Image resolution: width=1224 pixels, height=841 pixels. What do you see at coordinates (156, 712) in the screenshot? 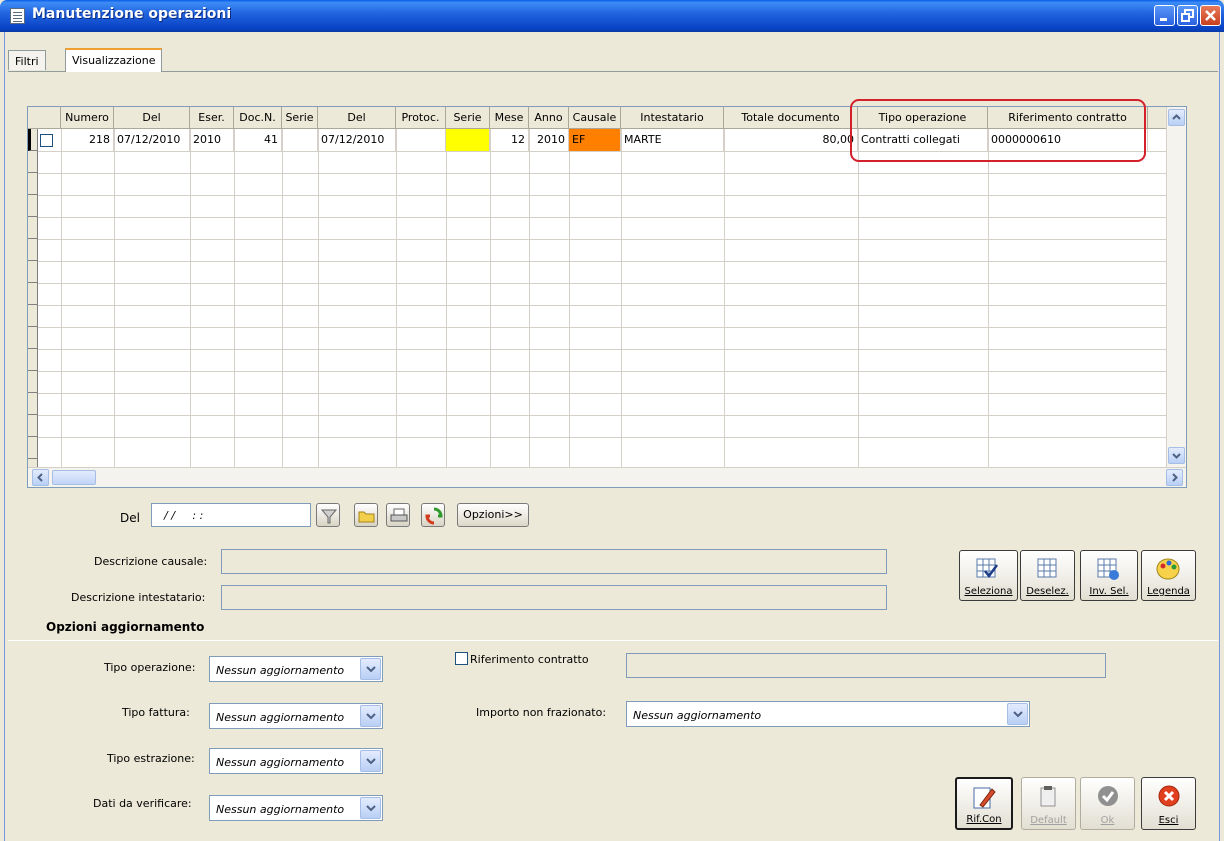
I see `tipo-fattura-label: Tipo fattura:` at bounding box center [156, 712].